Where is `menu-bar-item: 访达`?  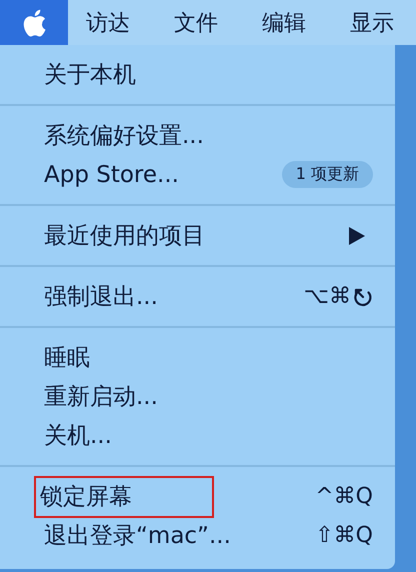 menu-bar-item: 访达 is located at coordinates (108, 23).